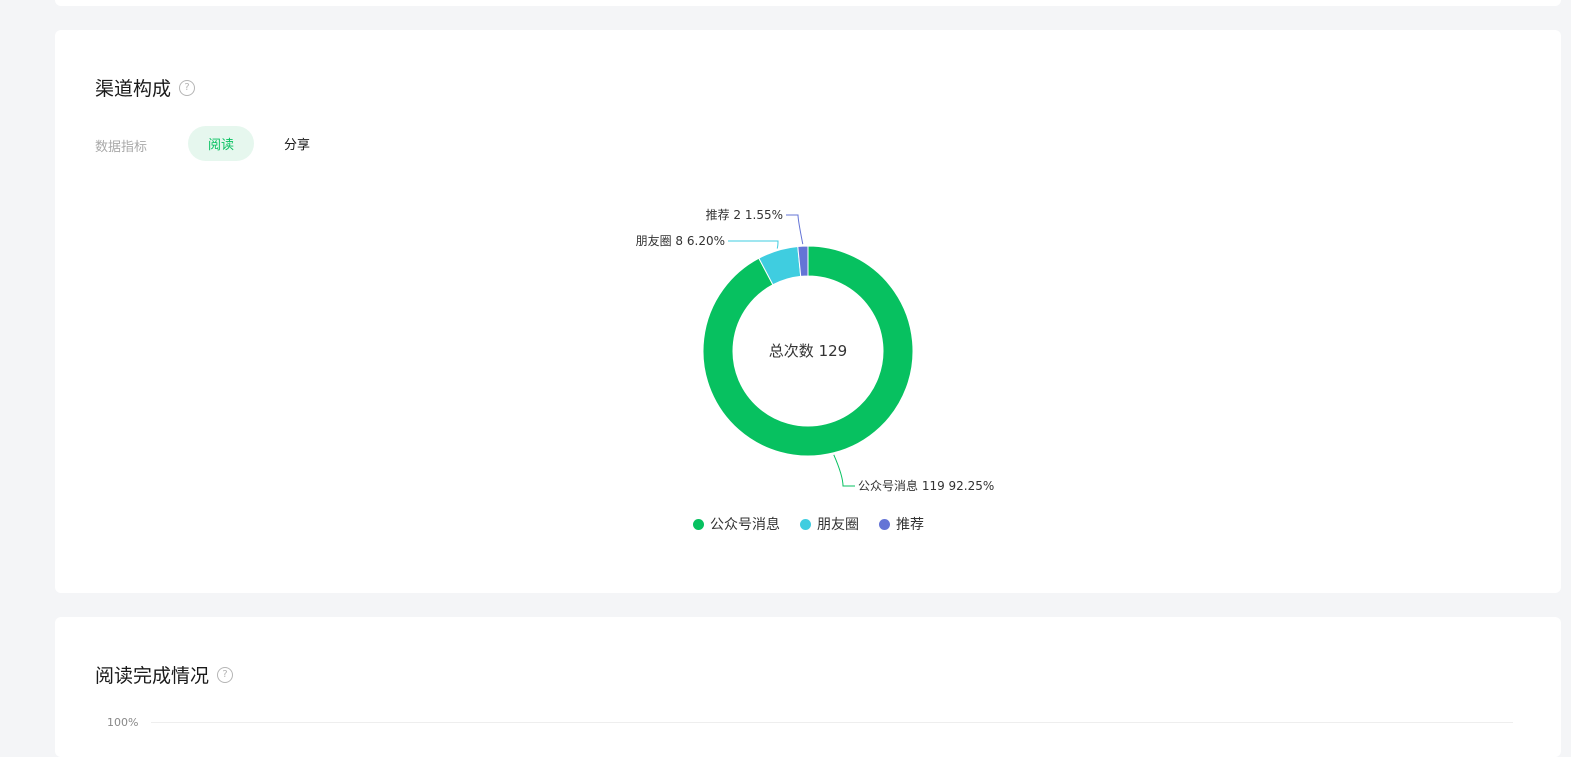  I want to click on completion-section-title: 阅读完成情况 ?, so click(164, 674).